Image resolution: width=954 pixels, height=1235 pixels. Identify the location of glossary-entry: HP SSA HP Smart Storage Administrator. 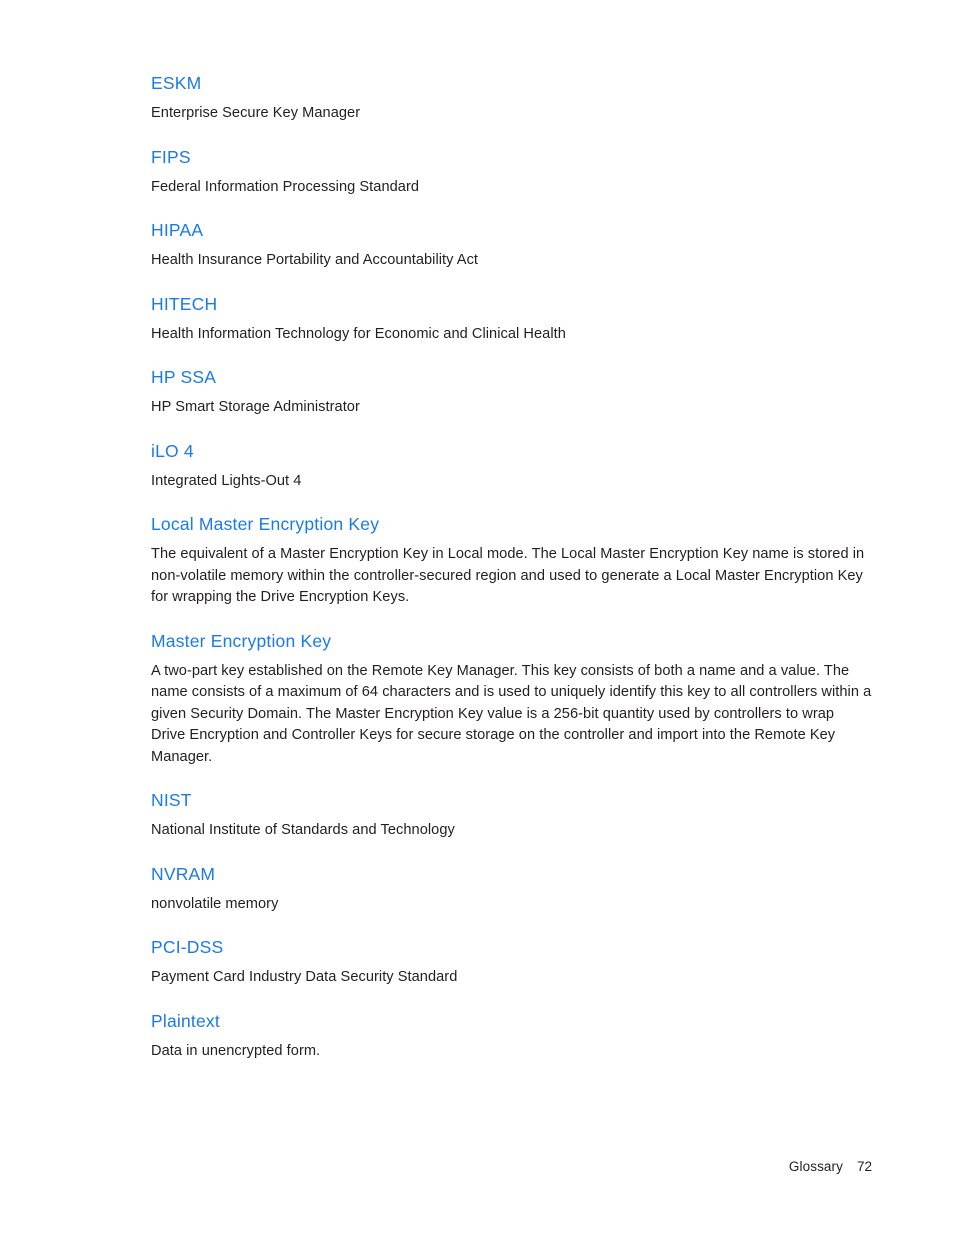
(511, 393).